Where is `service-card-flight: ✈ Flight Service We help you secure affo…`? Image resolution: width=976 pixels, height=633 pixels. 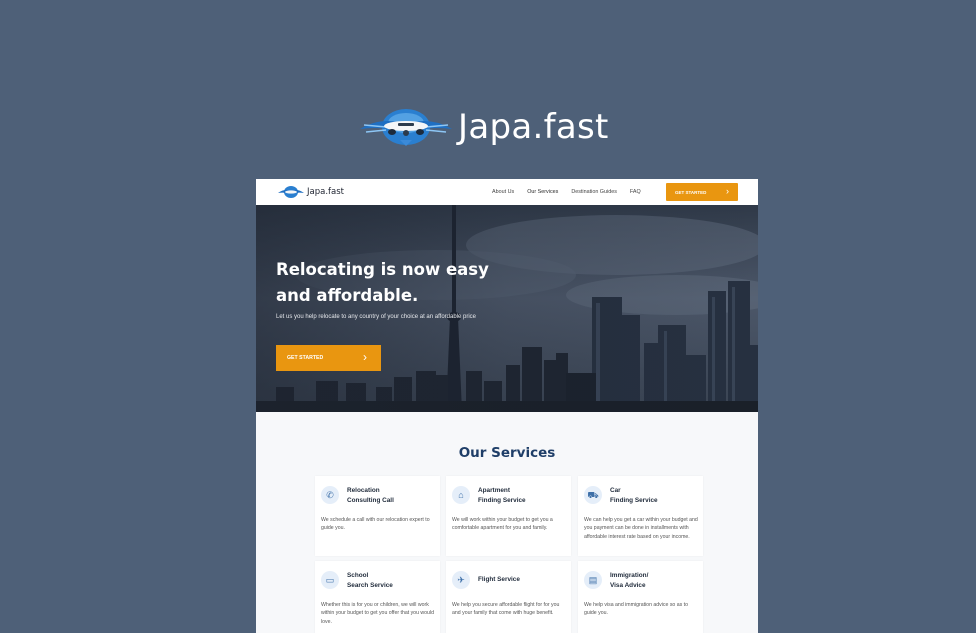
service-card-flight: ✈ Flight Service We help you secure affo… is located at coordinates (508, 597).